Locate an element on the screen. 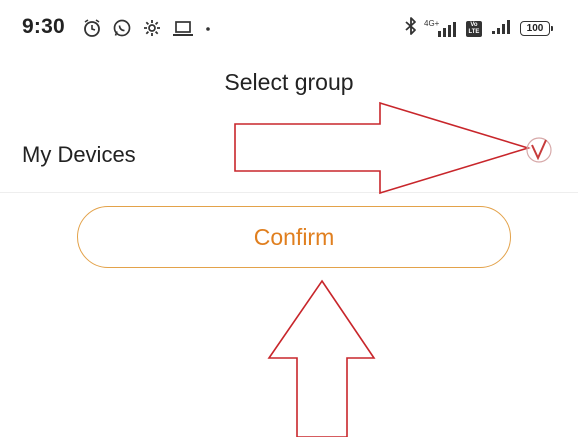 This screenshot has width=578, height=437. confirm-button: Confirm is located at coordinates (294, 237).